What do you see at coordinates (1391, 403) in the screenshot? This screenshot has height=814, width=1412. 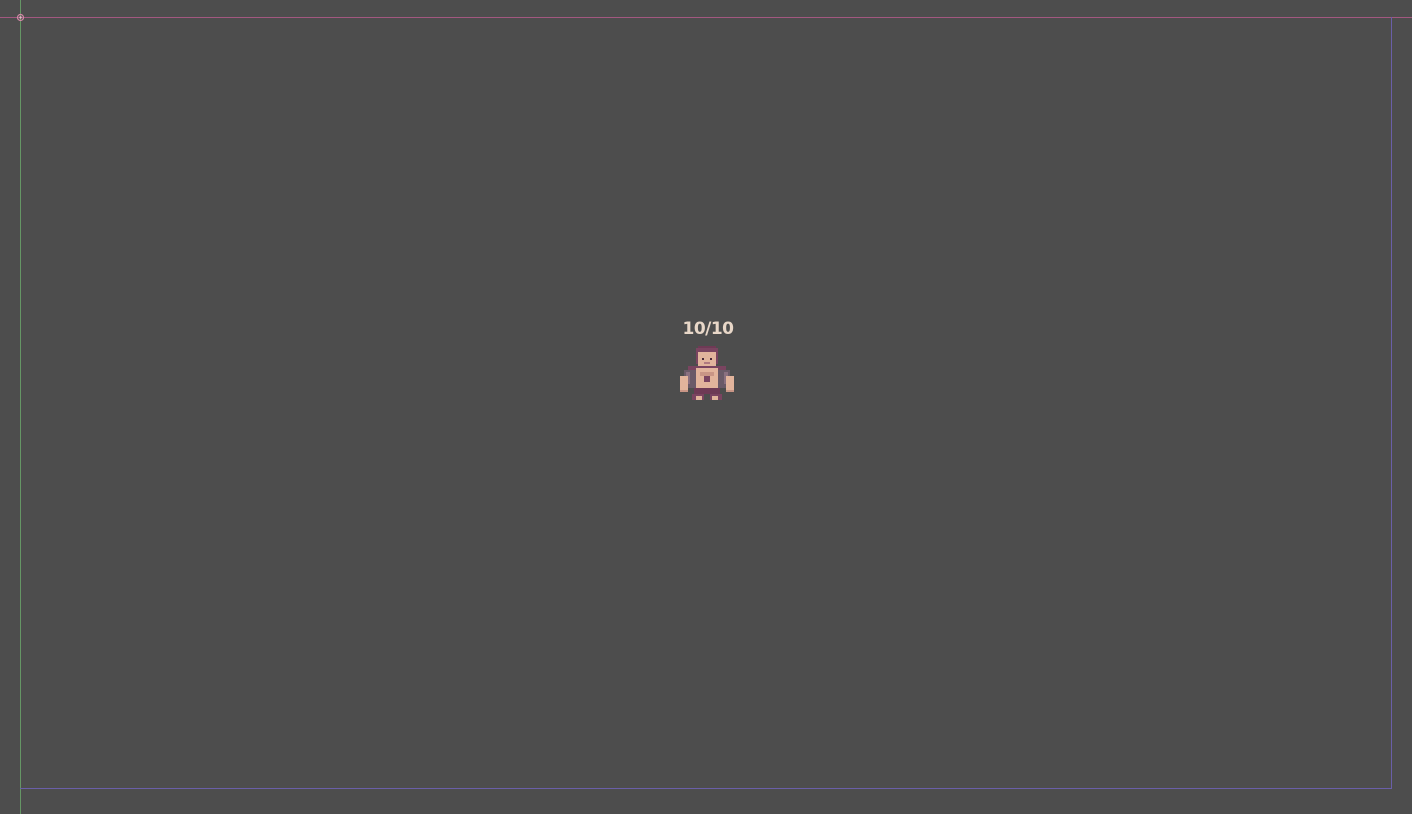 I see `viewport-bounds-right` at bounding box center [1391, 403].